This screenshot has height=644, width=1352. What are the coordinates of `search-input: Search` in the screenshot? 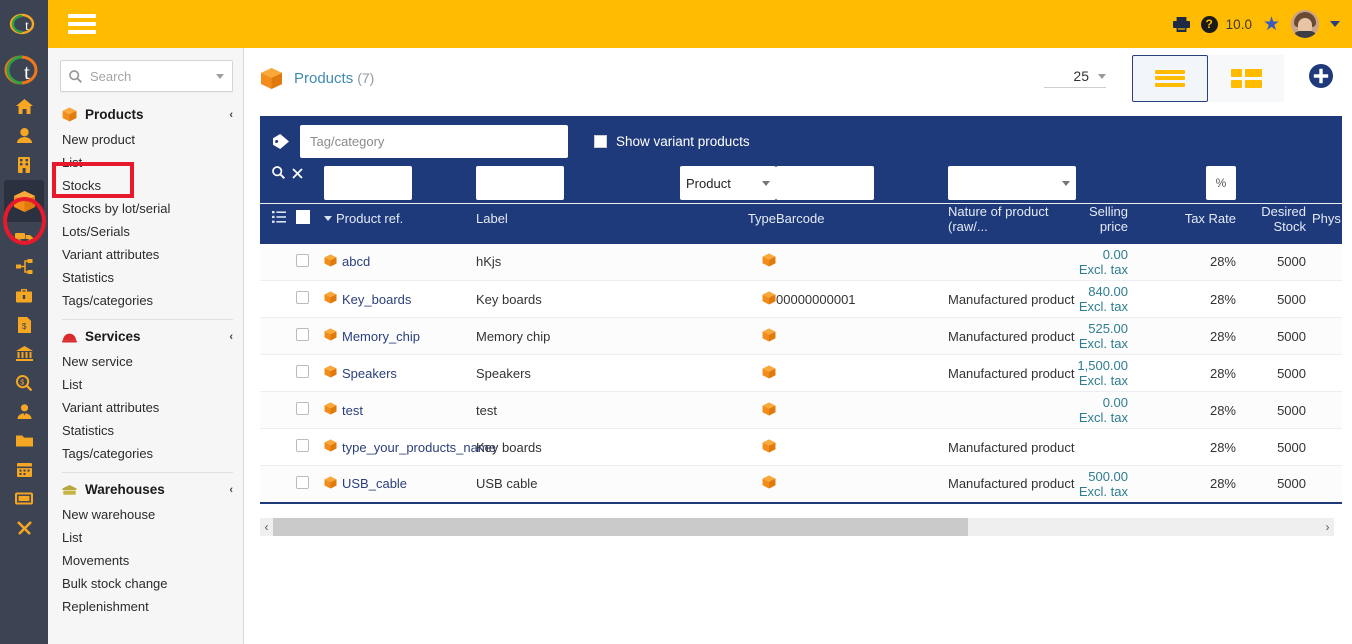 It's located at (146, 76).